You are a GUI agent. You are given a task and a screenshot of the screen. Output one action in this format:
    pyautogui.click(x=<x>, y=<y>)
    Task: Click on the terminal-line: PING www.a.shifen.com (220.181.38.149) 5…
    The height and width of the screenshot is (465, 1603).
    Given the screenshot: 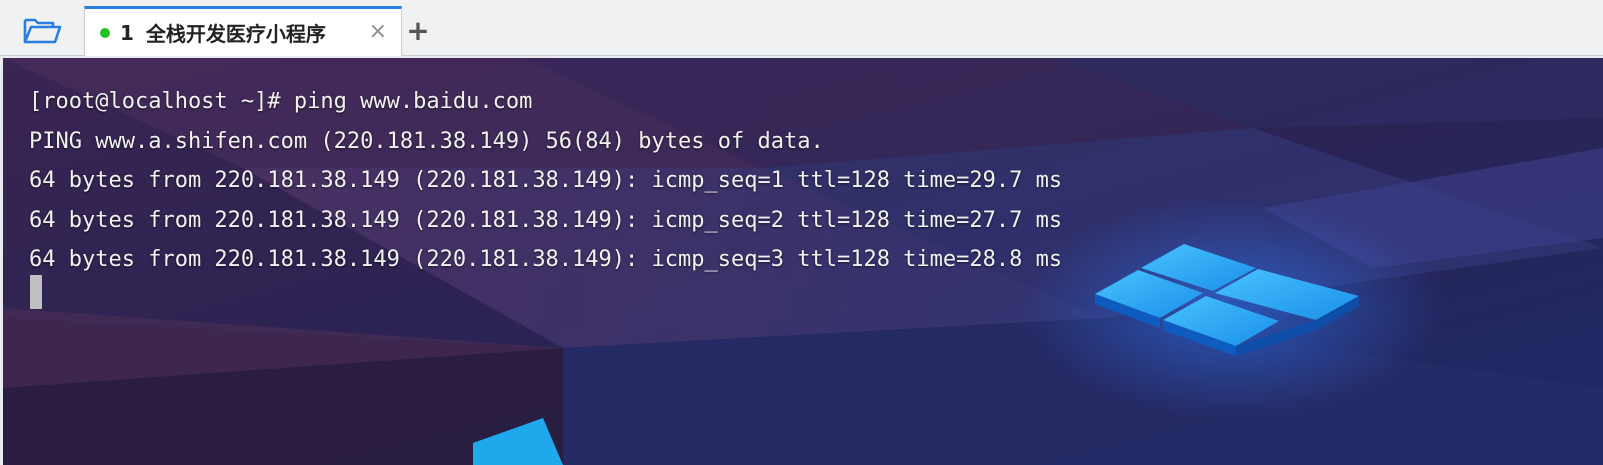 What is the action you would take?
    pyautogui.click(x=426, y=141)
    